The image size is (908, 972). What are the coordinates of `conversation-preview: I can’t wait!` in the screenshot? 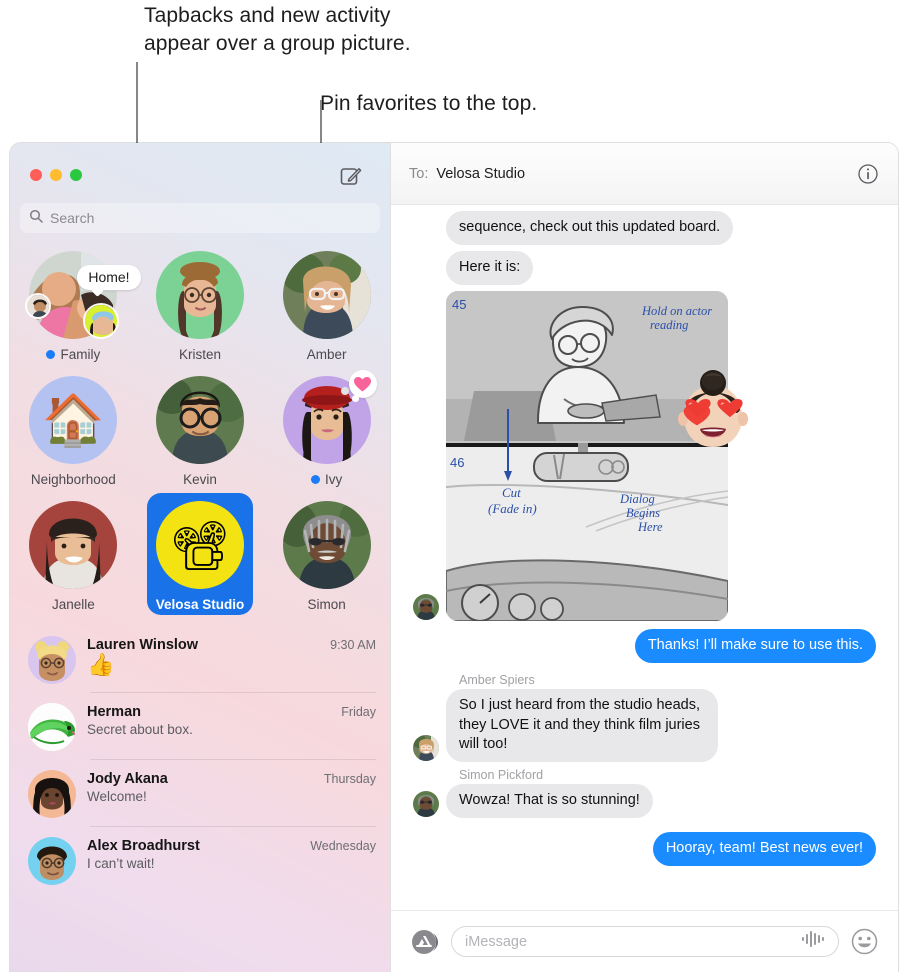 It's located at (121, 863).